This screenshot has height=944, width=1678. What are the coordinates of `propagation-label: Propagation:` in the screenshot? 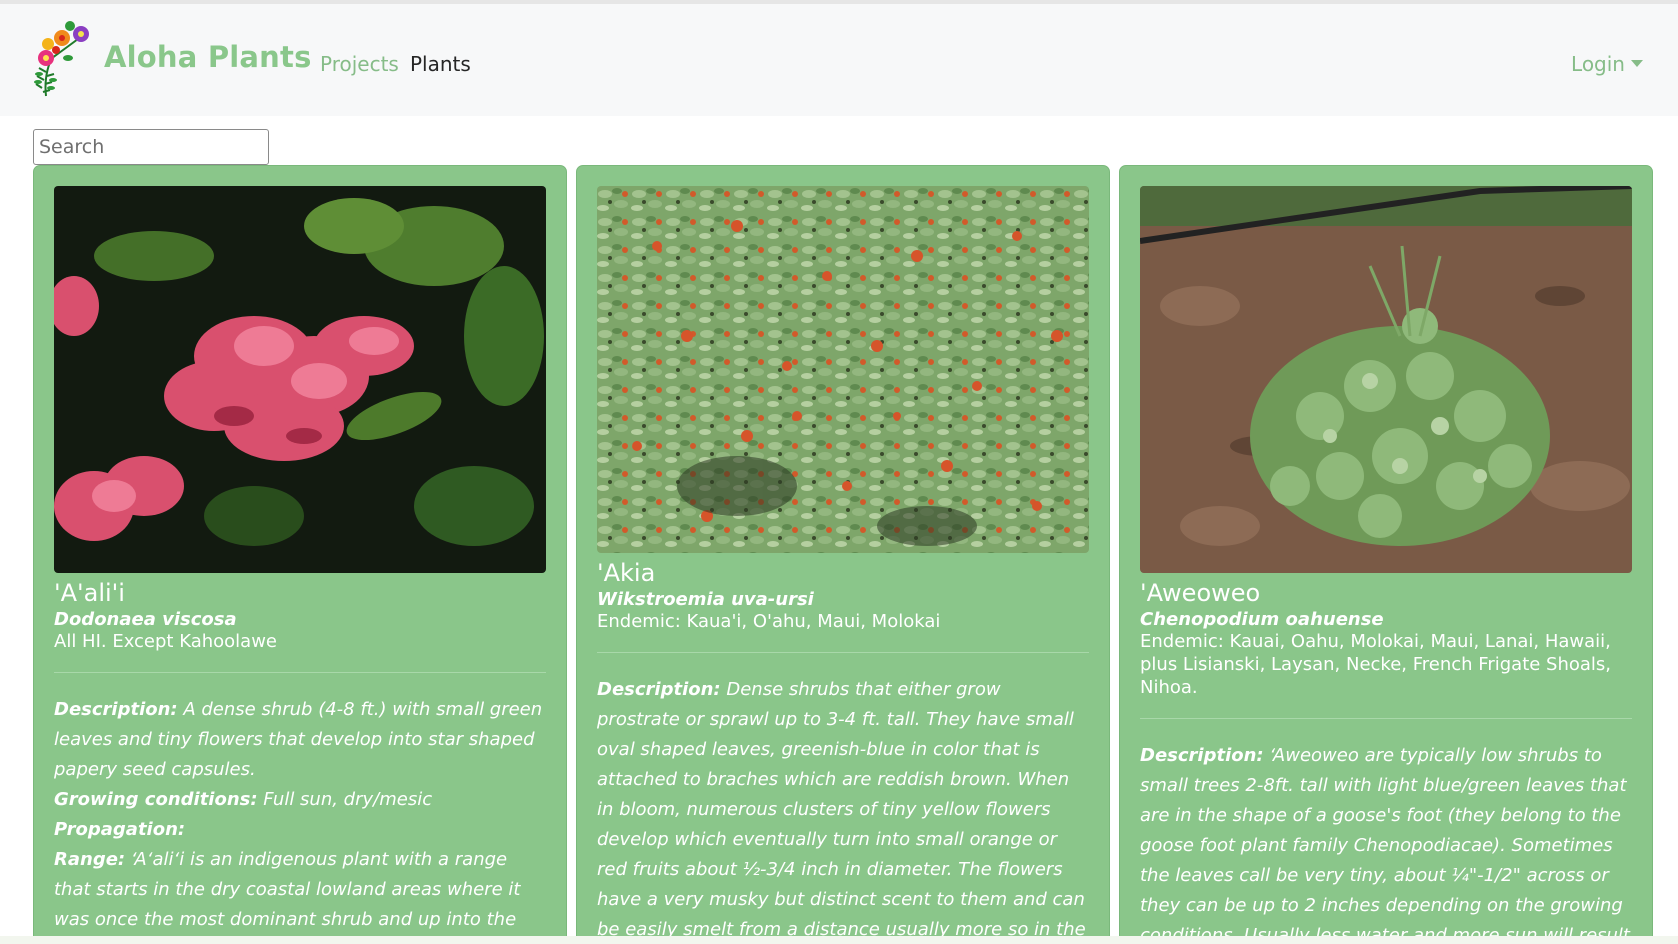 It's located at (120, 829).